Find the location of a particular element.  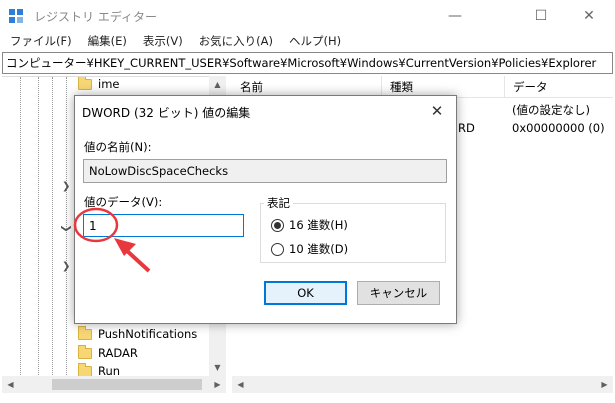

value-name-label: 値の名前(N): is located at coordinates (118, 147).